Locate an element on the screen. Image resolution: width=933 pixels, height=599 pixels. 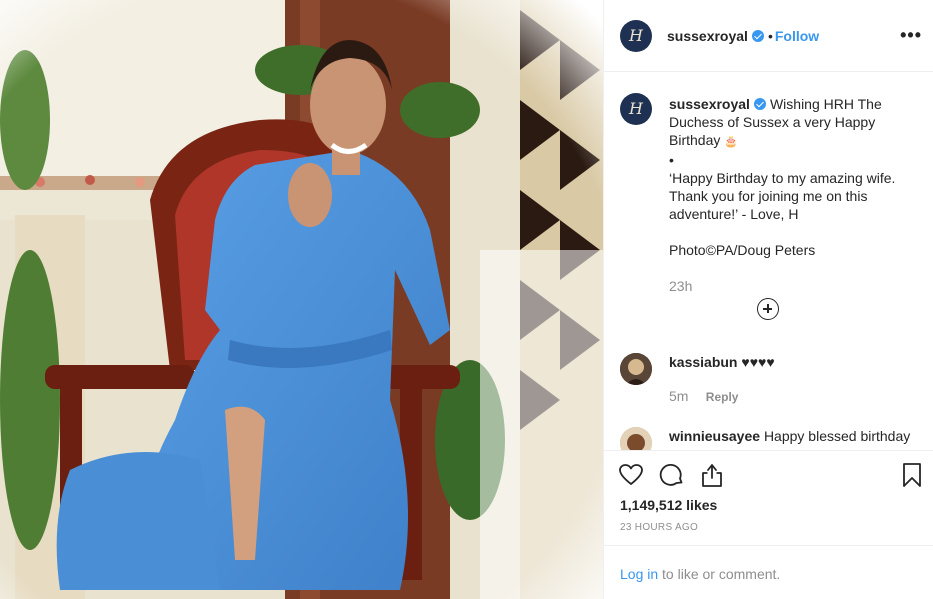
header-username: sussexroyal is located at coordinates (707, 36).